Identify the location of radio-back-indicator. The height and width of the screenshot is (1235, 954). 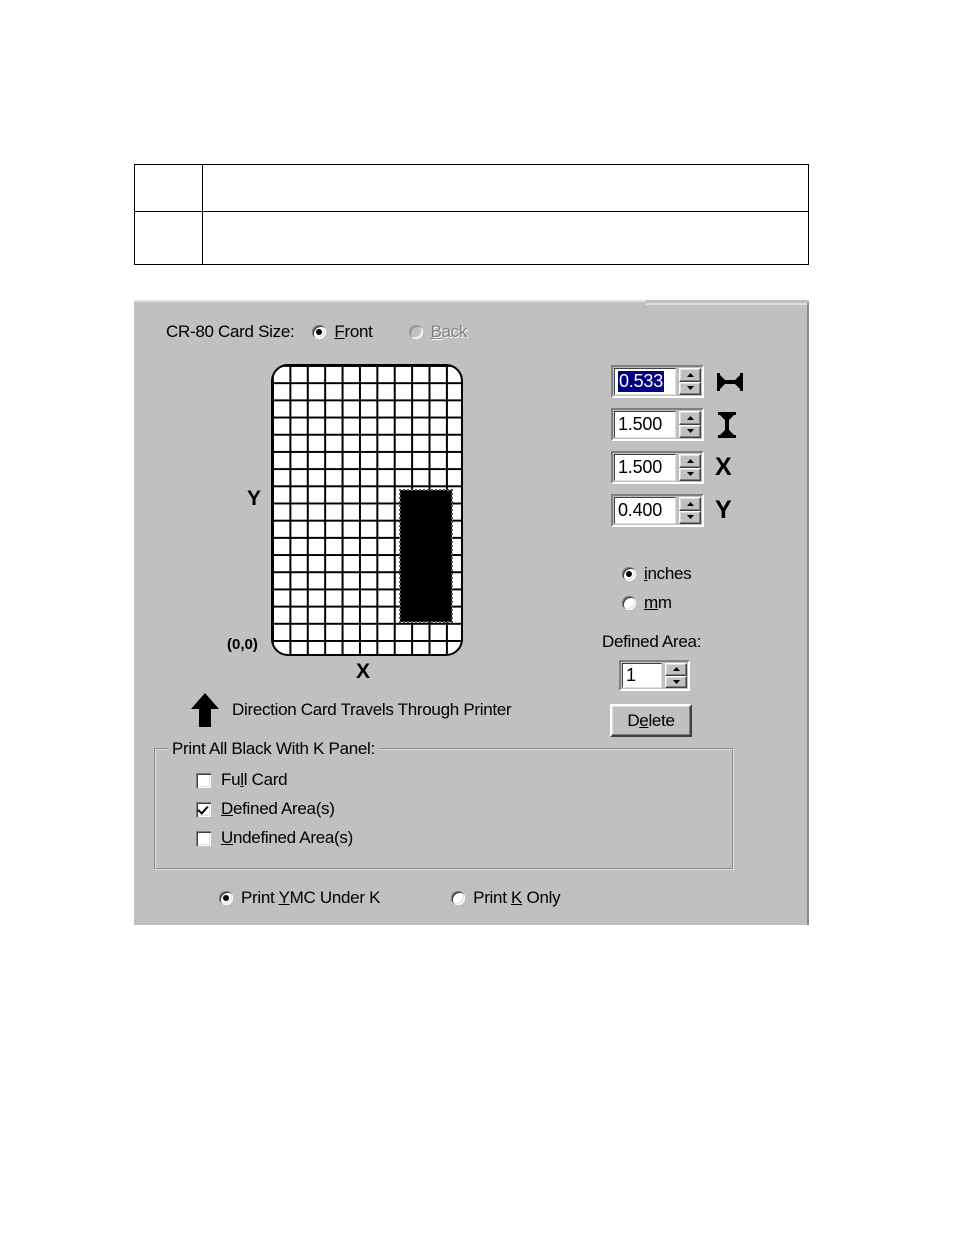
(415, 332).